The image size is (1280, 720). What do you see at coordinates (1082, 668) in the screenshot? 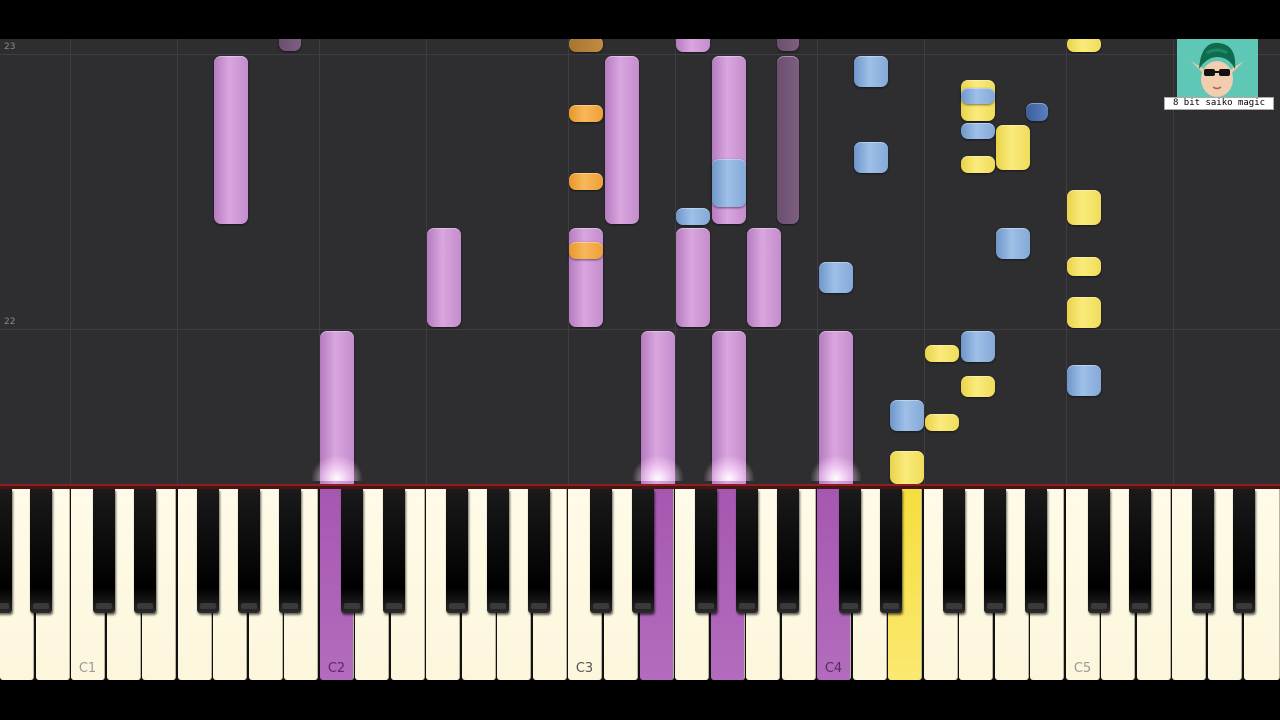
I see `octave-label: C5` at bounding box center [1082, 668].